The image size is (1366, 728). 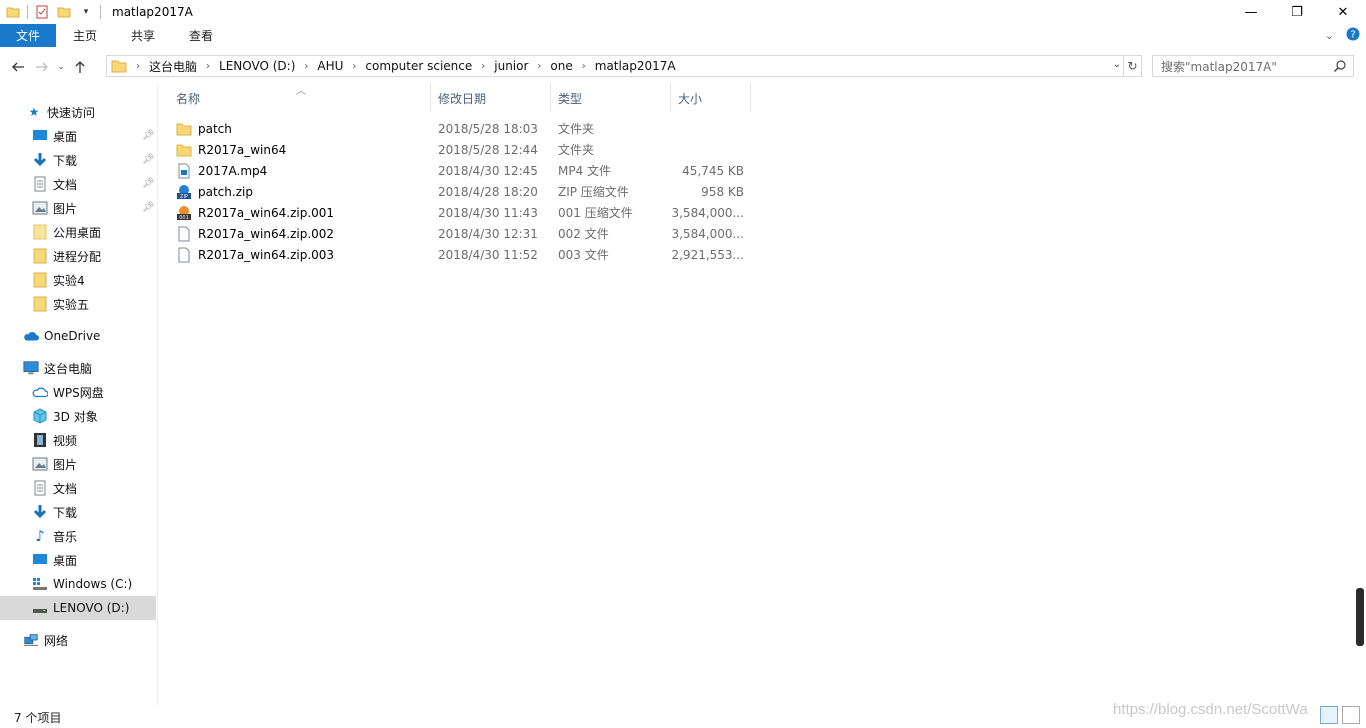 I want to click on sidebar-item-public-desktop: 公用桌面, so click(x=78, y=232).